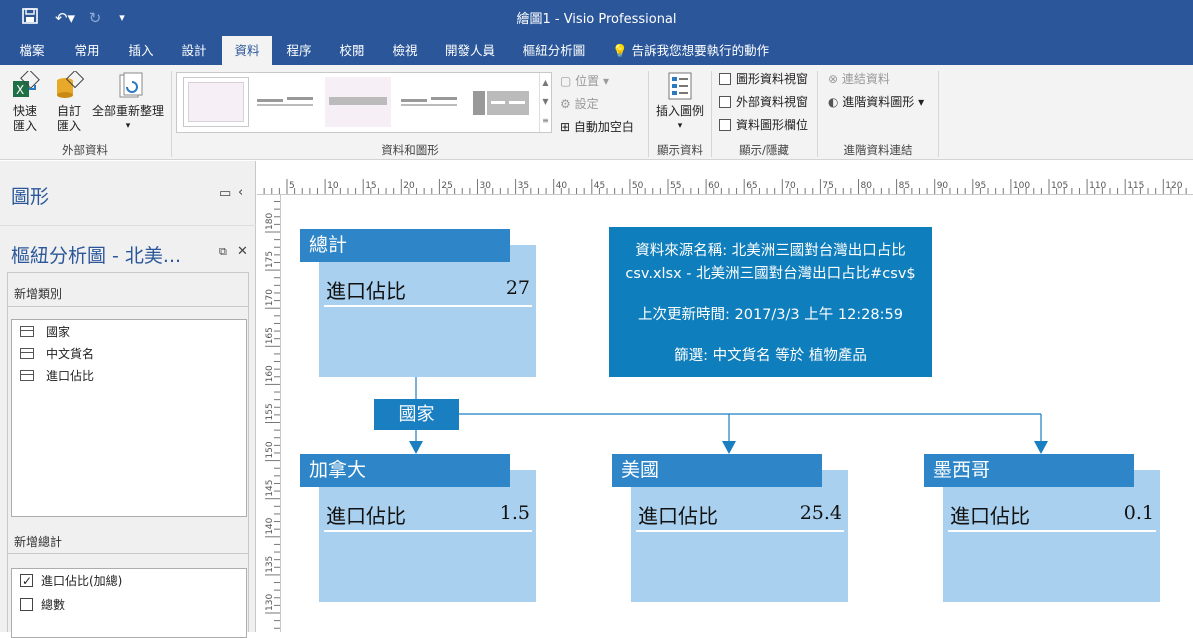 Image resolution: width=1193 pixels, height=638 pixels. What do you see at coordinates (835, 102) in the screenshot?
I see `advanced-graphics-icon: ◐` at bounding box center [835, 102].